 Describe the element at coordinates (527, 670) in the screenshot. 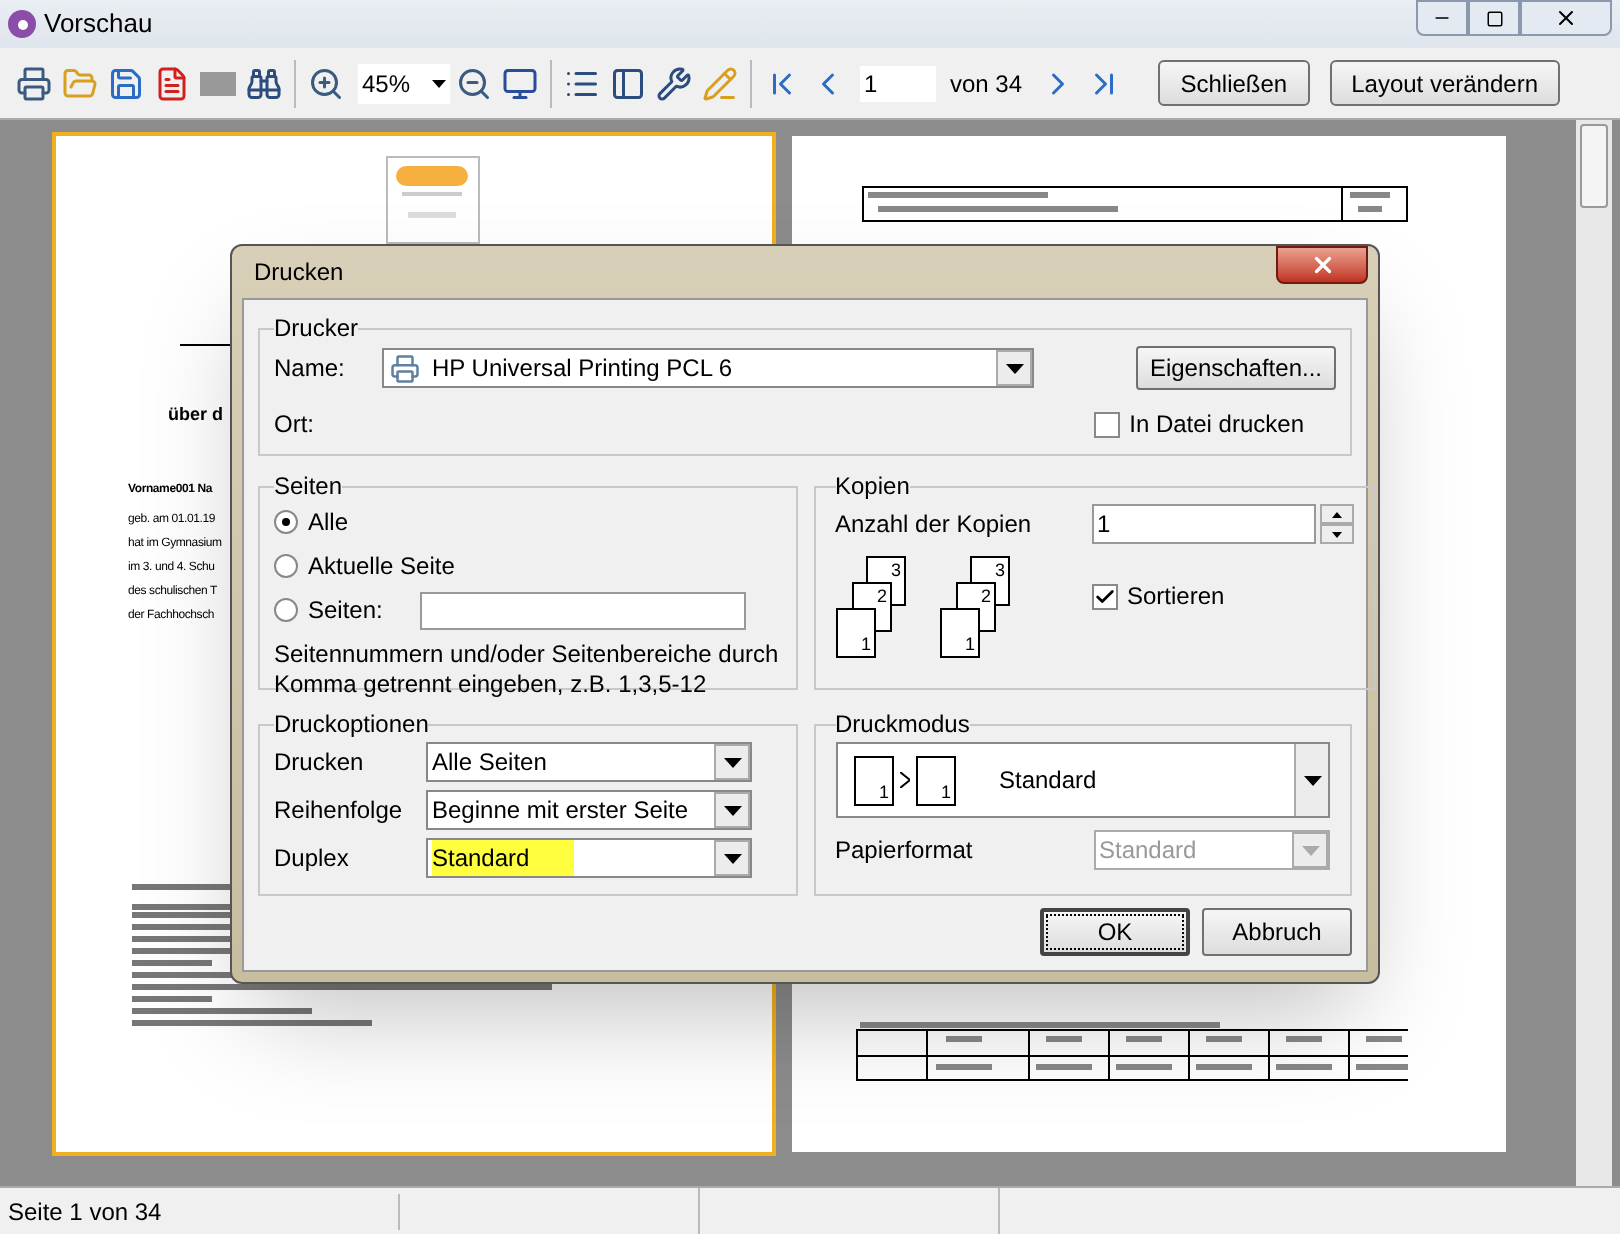

I see `hint-text: Seitennummern und/oder Seitenbereiche durch Komma getrennt eingeben, z.B. 1,3,5-12` at that location.